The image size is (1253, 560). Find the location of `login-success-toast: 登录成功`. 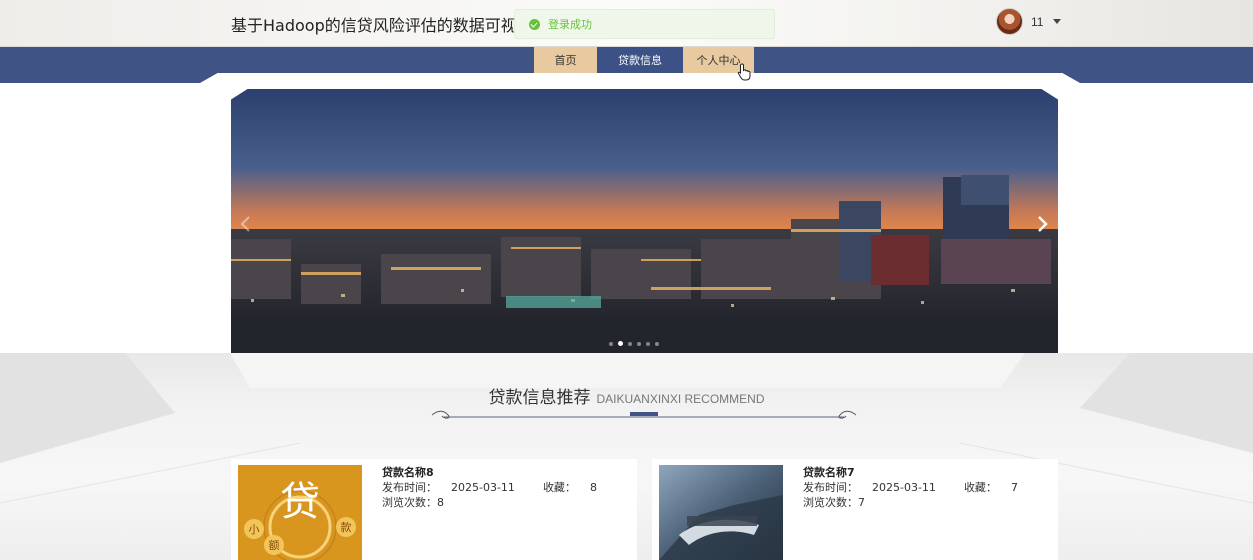

login-success-toast: 登录成功 is located at coordinates (644, 24).